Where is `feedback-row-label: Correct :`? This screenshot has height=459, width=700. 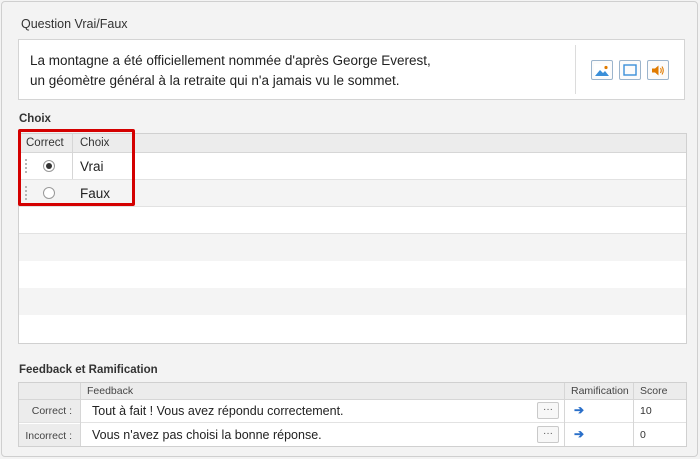 feedback-row-label: Correct : is located at coordinates (49, 411).